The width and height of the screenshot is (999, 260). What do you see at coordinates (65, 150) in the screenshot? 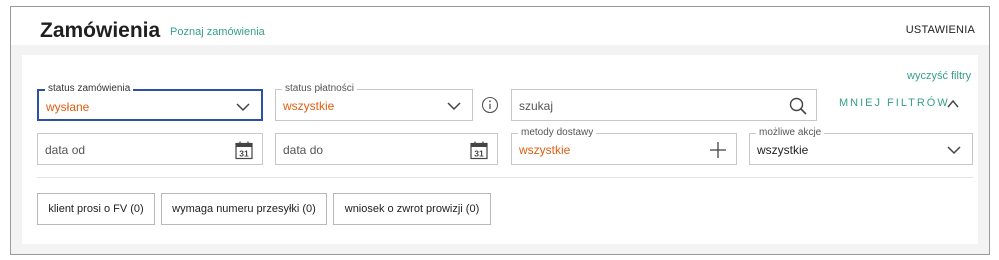
I see `date-from-input: data od` at bounding box center [65, 150].